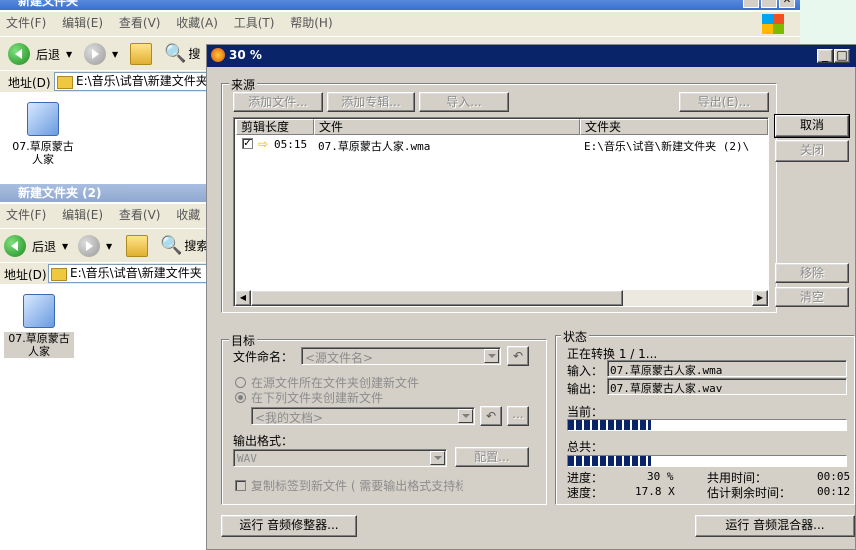  I want to click on naming-value: <源文件名>, so click(339, 358).